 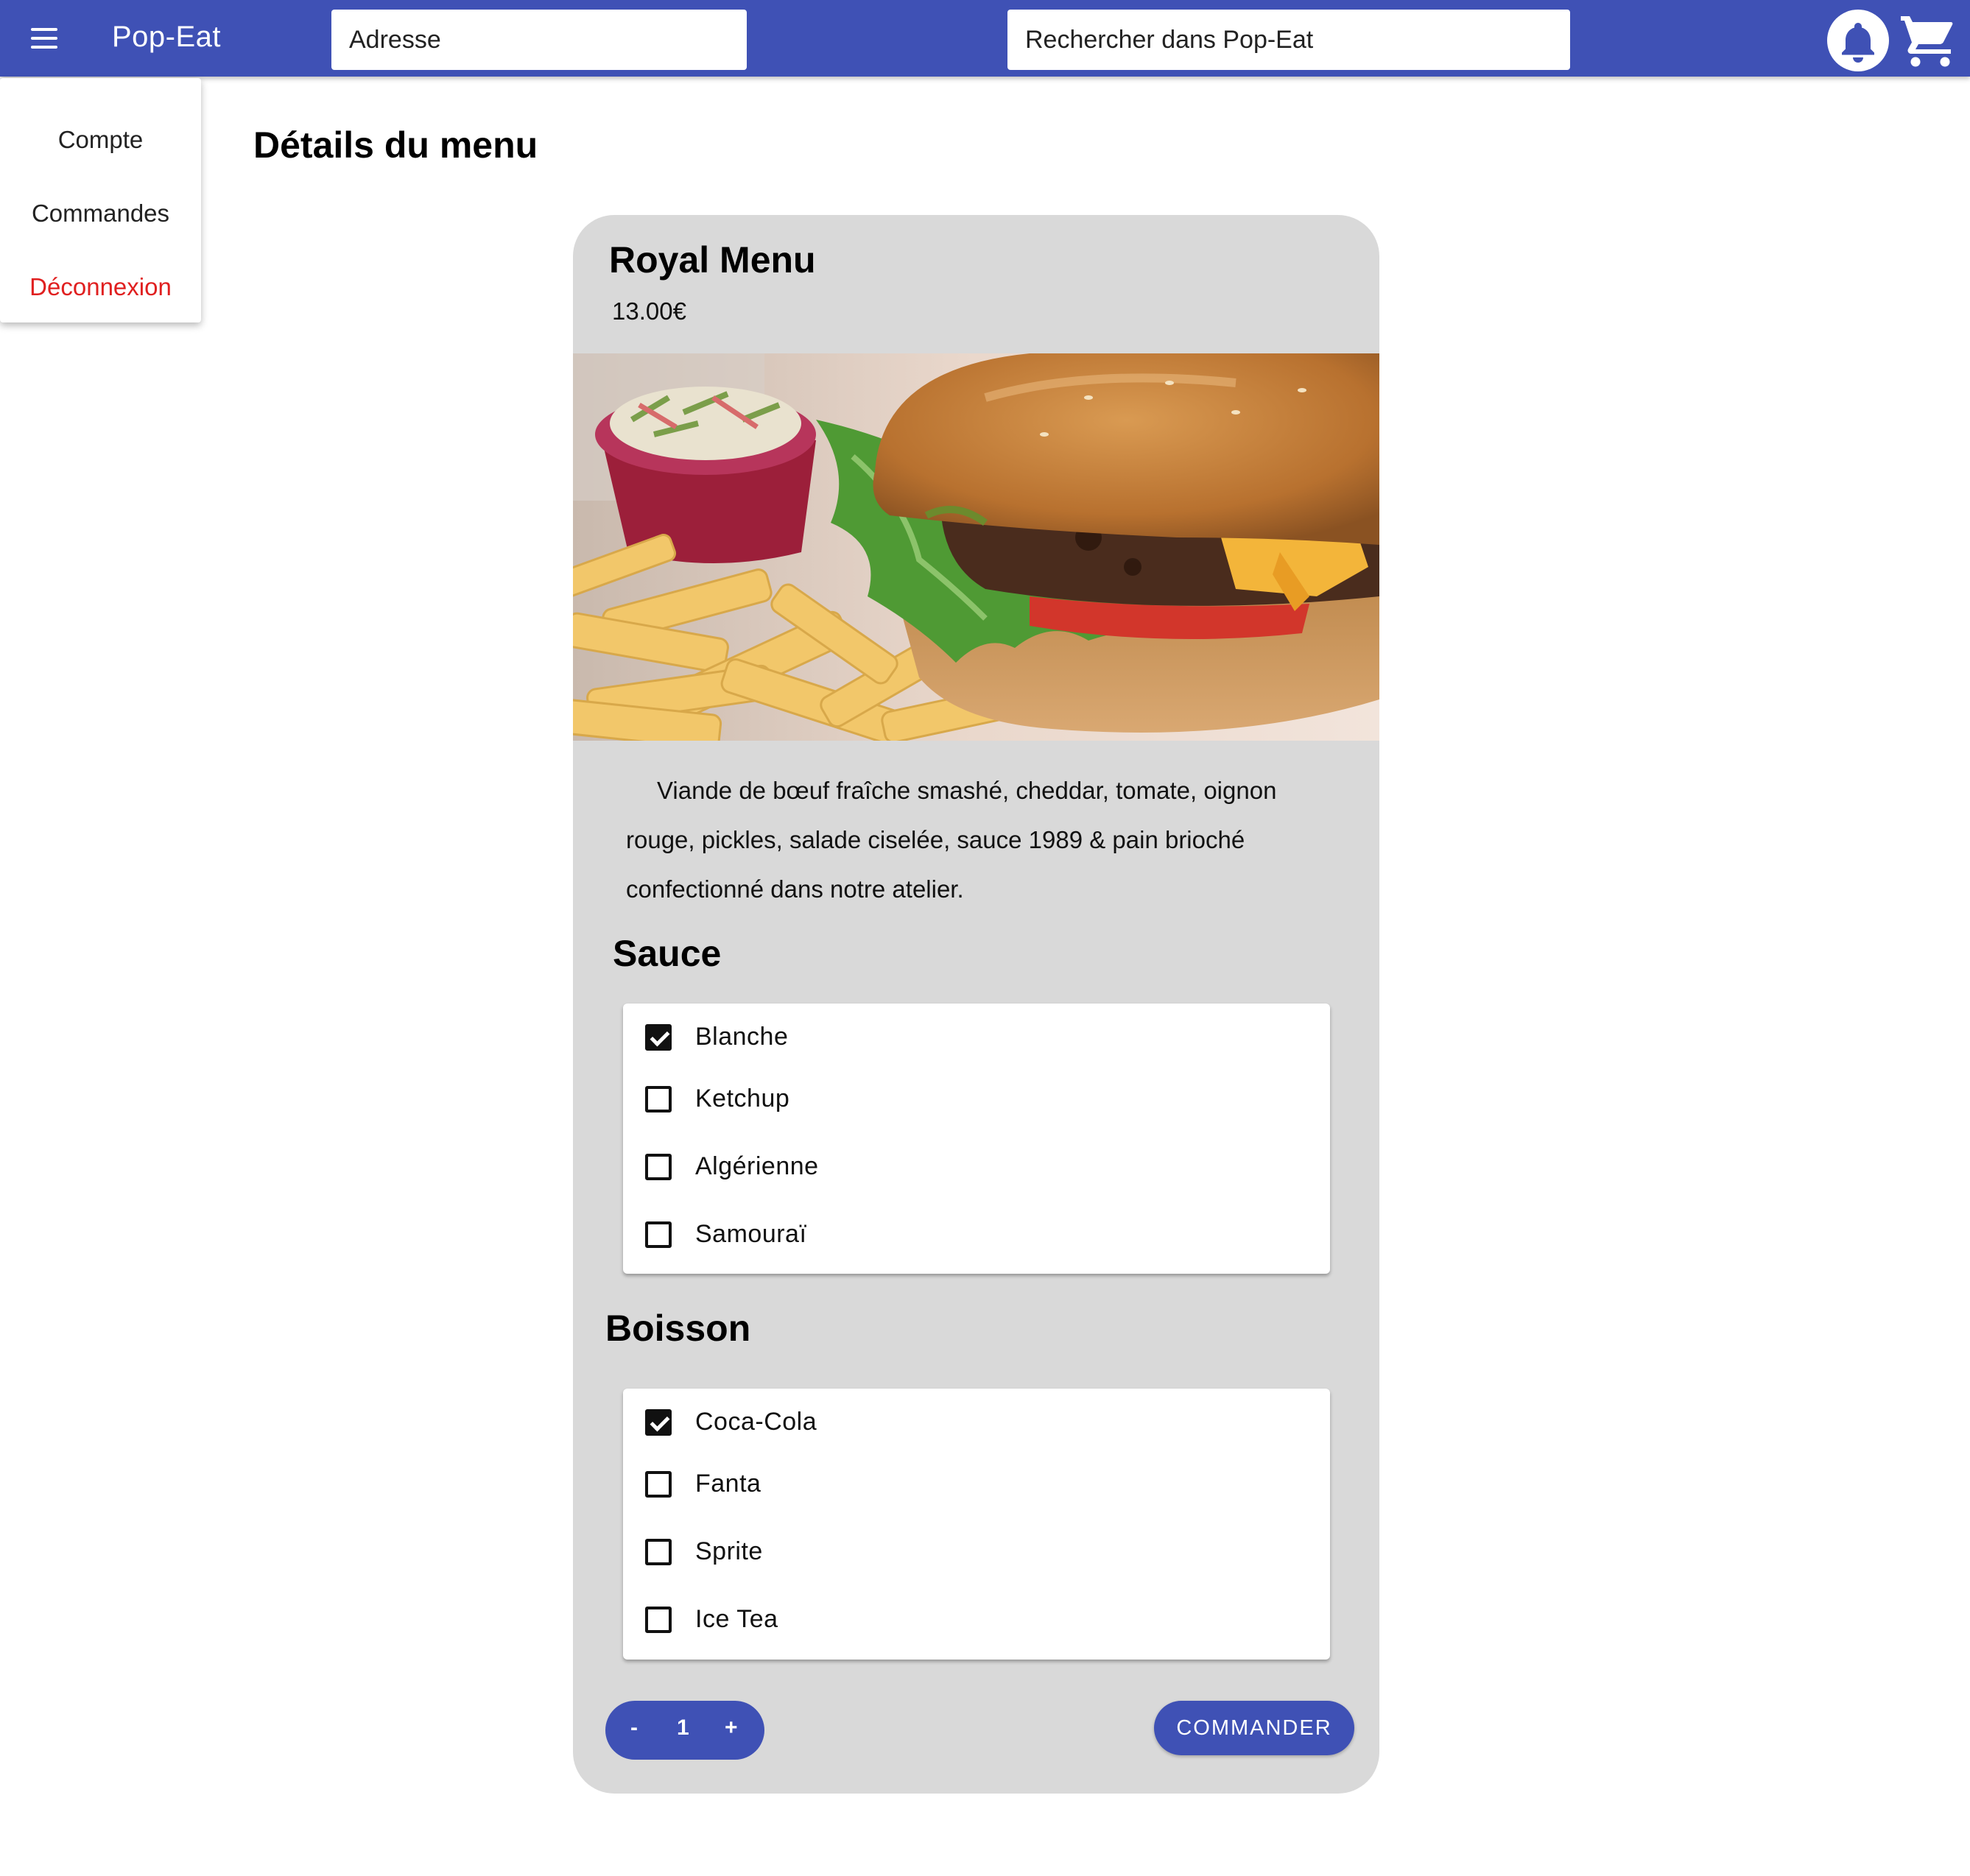 I want to click on sauce-option-blanche: Blanche, so click(x=976, y=1037).